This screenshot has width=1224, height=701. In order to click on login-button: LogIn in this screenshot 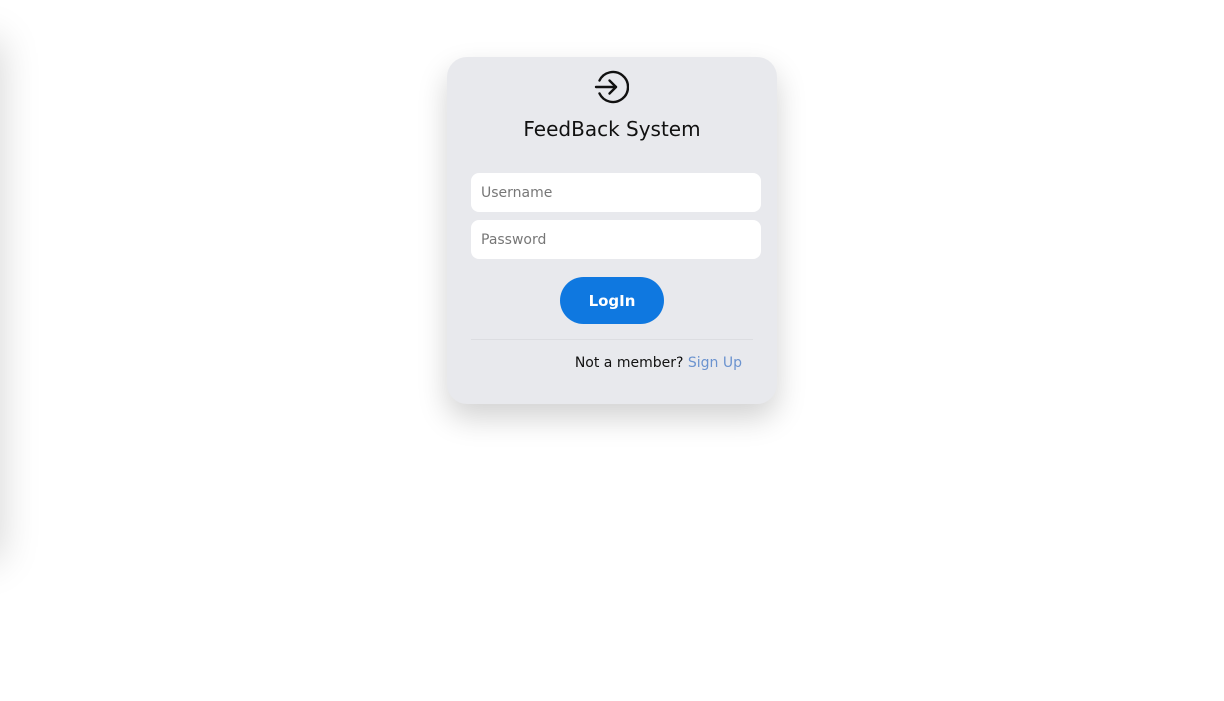, I will do `click(612, 300)`.